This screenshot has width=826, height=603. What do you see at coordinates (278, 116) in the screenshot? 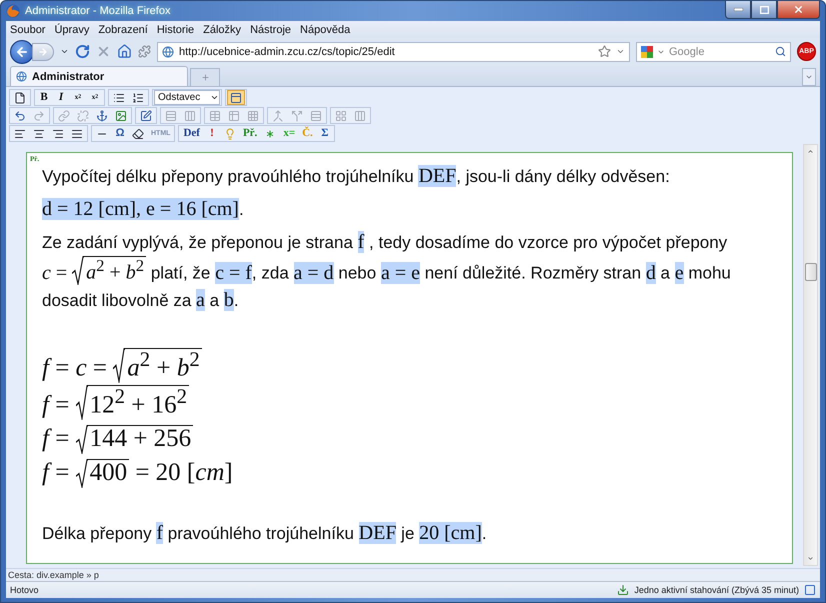
I see `merge-icon` at bounding box center [278, 116].